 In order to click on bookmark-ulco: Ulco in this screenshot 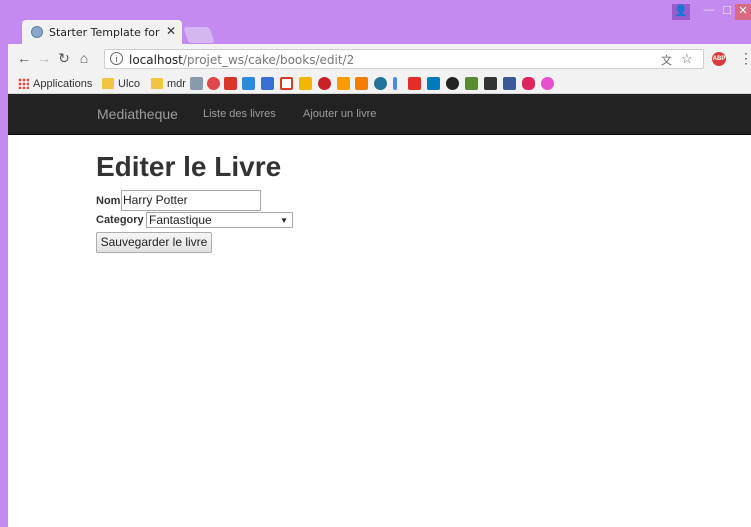, I will do `click(129, 84)`.